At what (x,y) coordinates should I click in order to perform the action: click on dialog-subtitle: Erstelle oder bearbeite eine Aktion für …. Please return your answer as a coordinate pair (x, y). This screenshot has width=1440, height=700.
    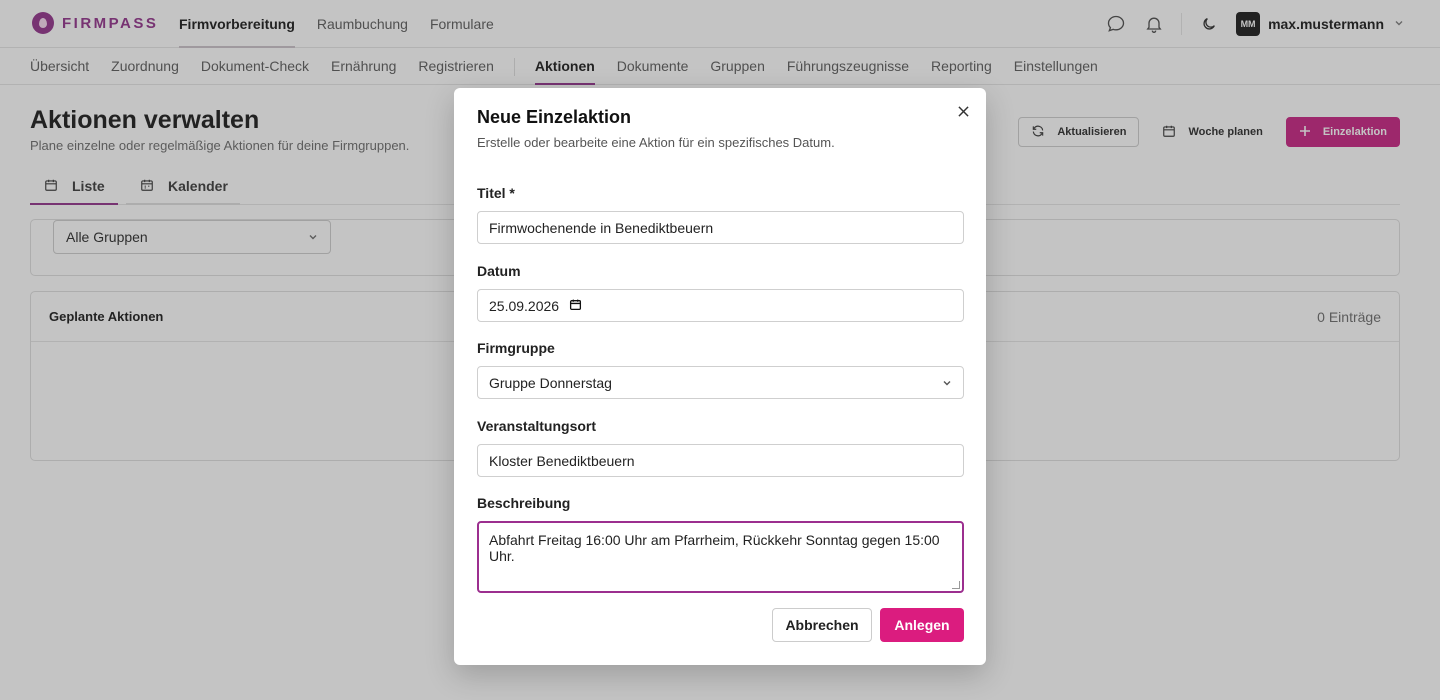
    Looking at the image, I should click on (656, 142).